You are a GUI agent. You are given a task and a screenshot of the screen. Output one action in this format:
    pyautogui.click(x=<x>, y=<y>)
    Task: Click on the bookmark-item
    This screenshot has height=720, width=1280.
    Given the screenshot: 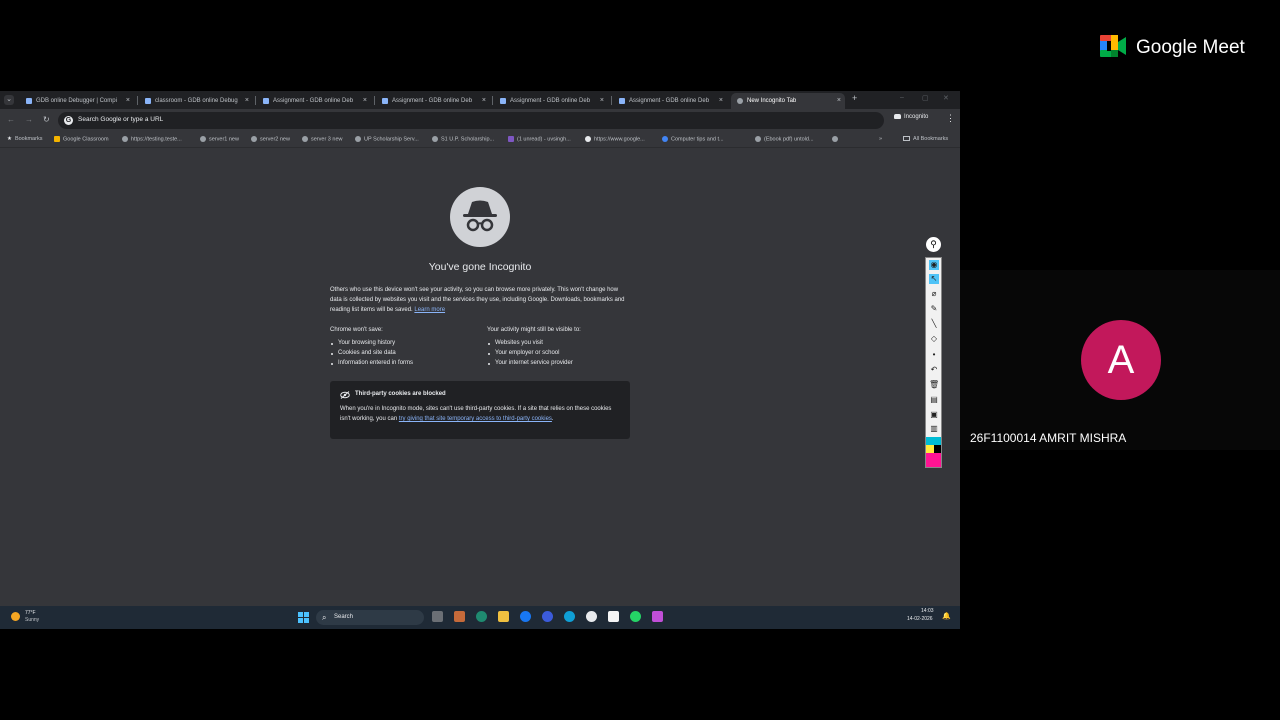 What is the action you would take?
    pyautogui.click(x=836, y=139)
    